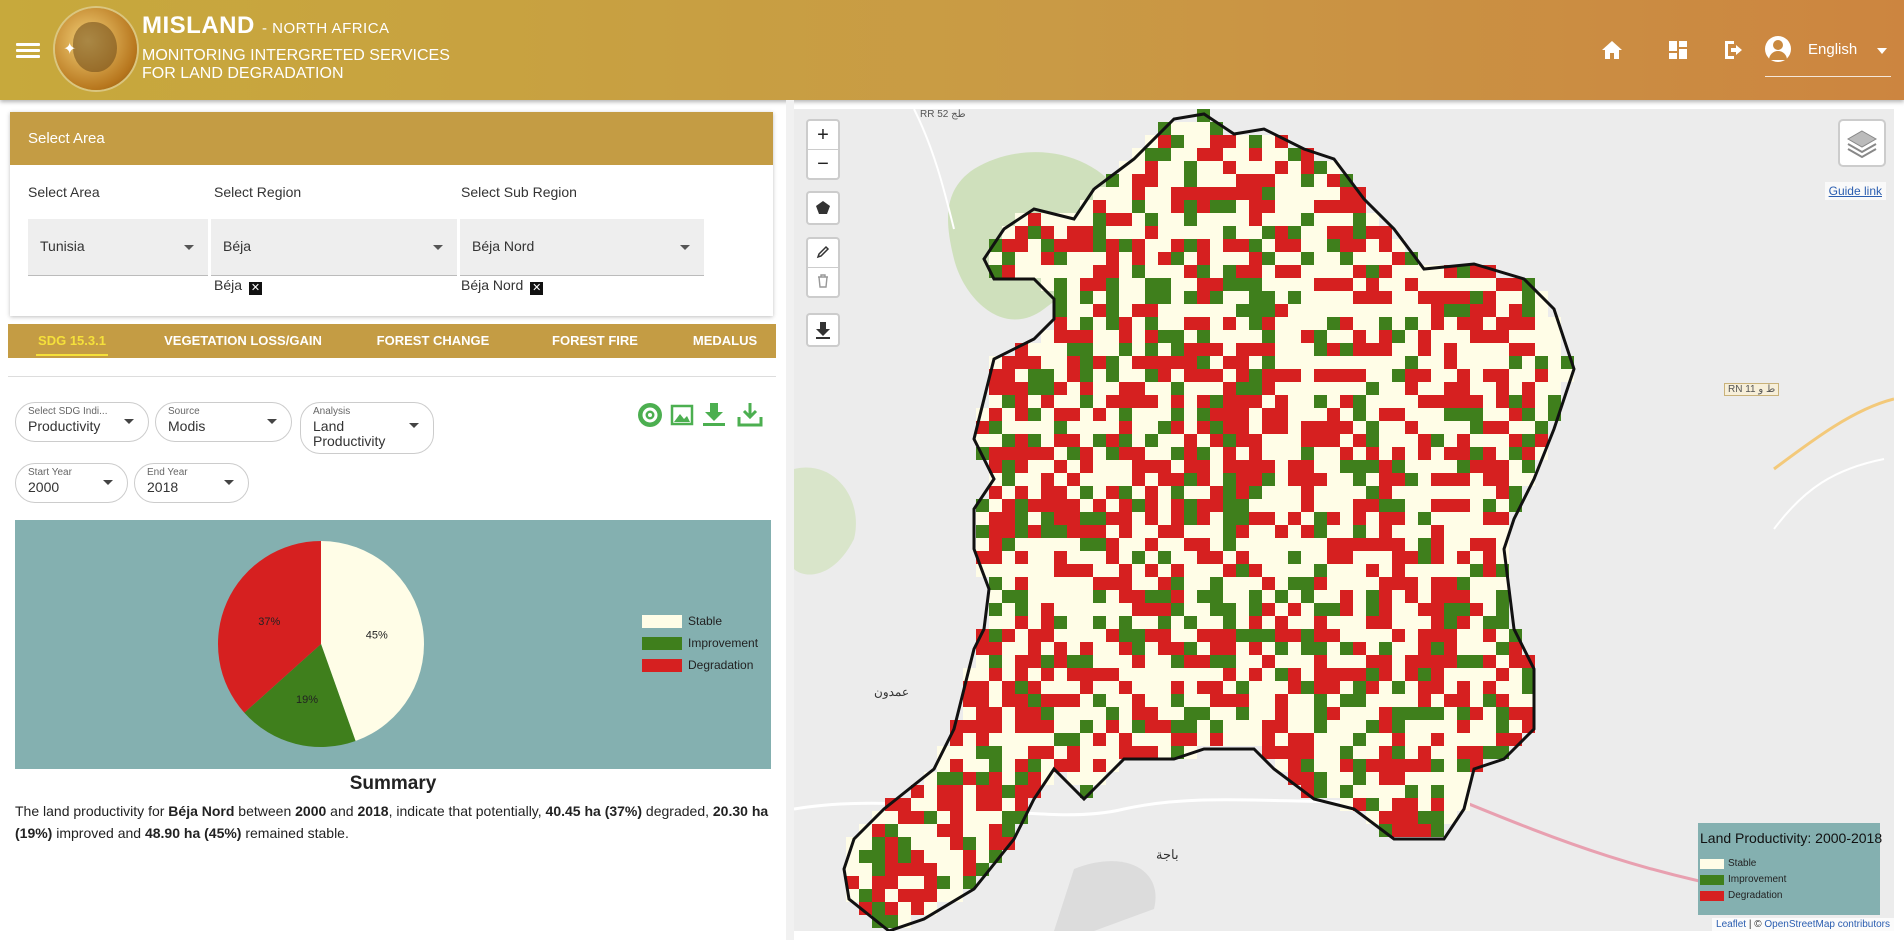 The image size is (1904, 940). I want to click on logout-icon, so click(1735, 50).